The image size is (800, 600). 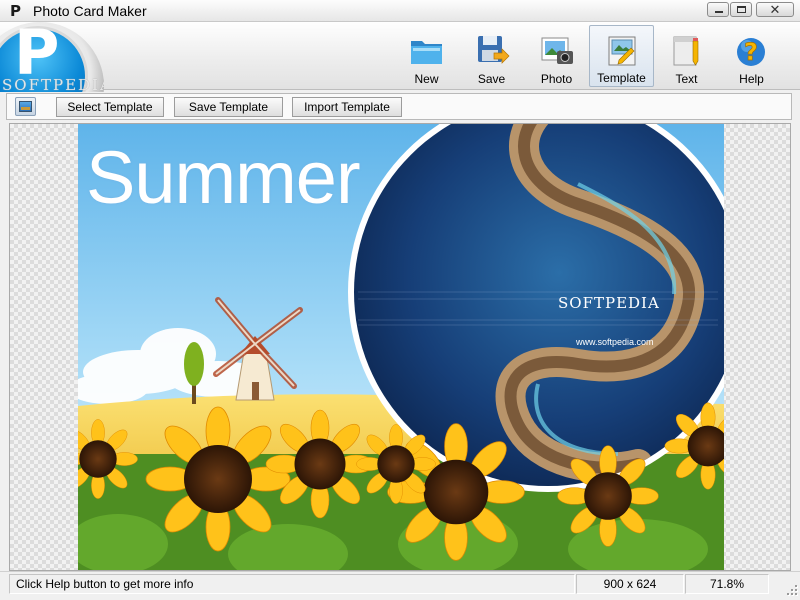 What do you see at coordinates (292, 584) in the screenshot?
I see `status-message: Click Help button to get more info` at bounding box center [292, 584].